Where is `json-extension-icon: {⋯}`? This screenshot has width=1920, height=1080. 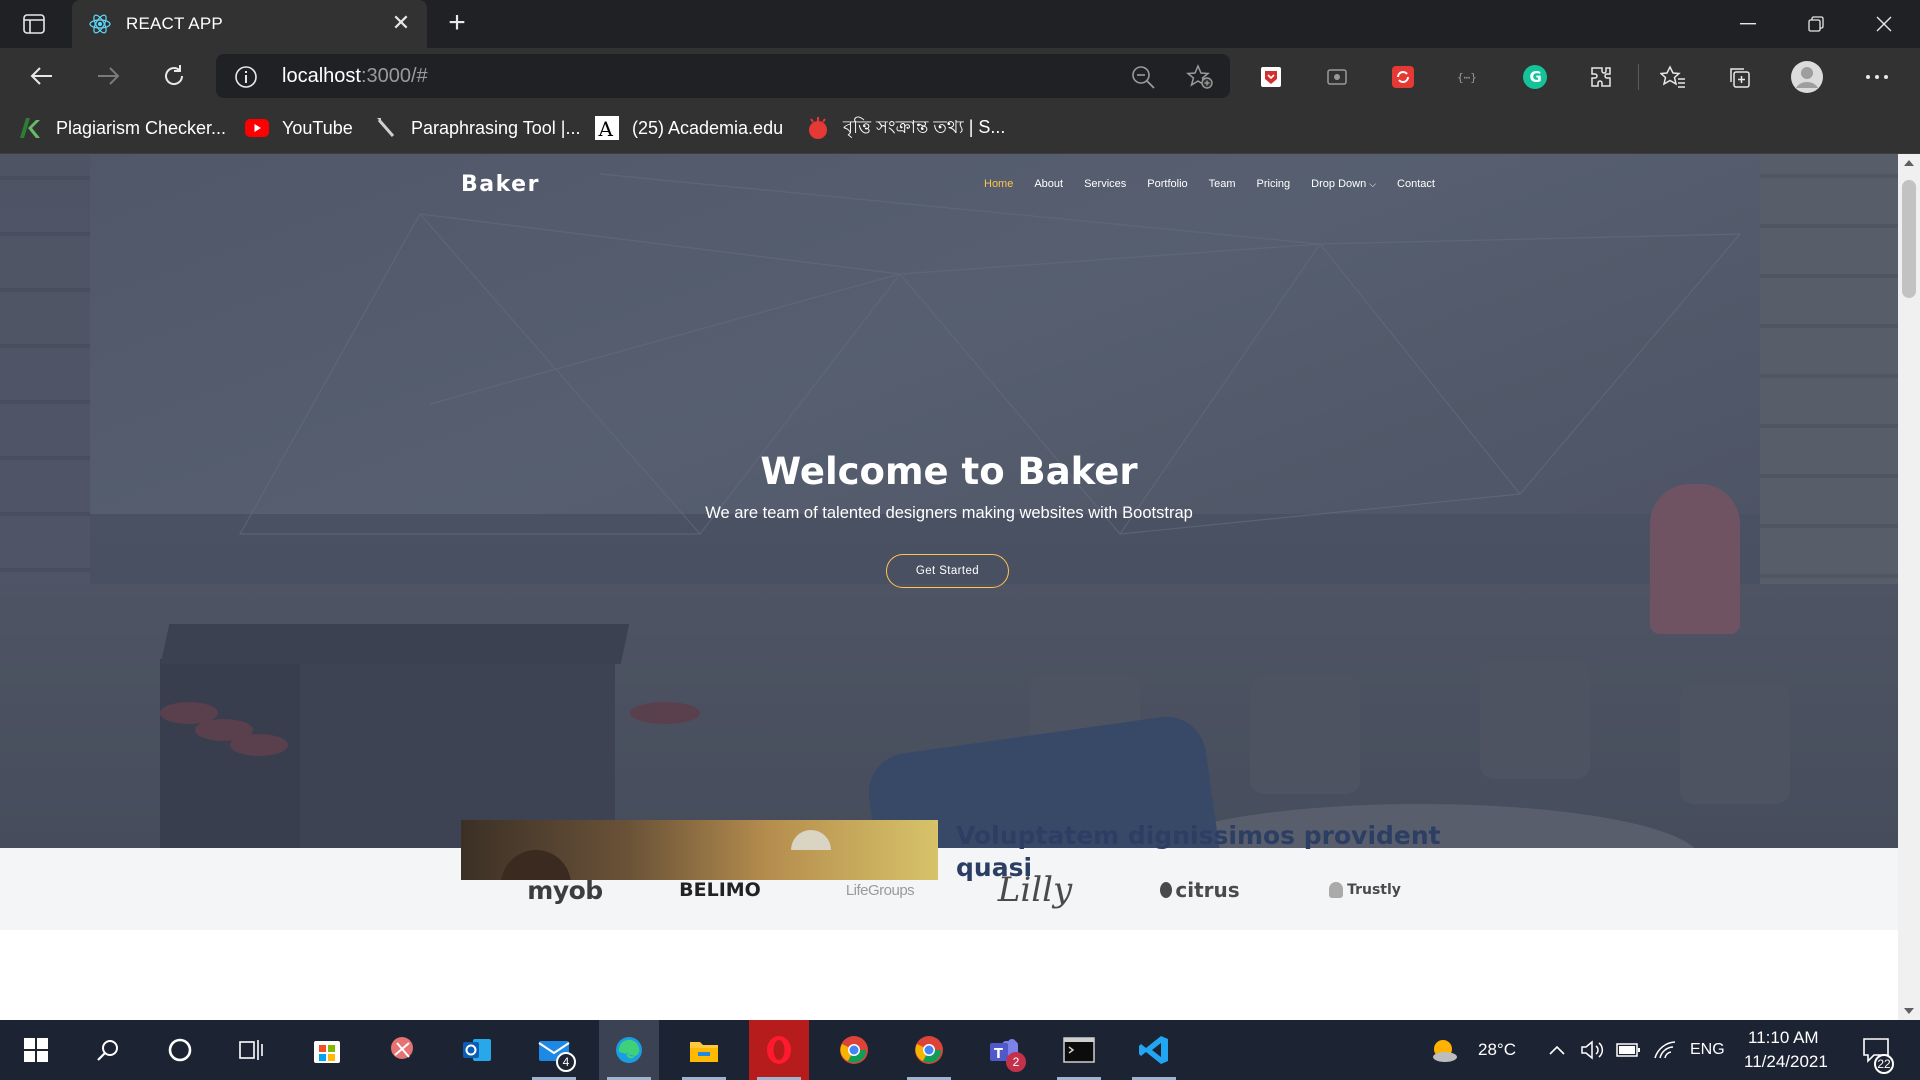
json-extension-icon: {⋯} is located at coordinates (1469, 77).